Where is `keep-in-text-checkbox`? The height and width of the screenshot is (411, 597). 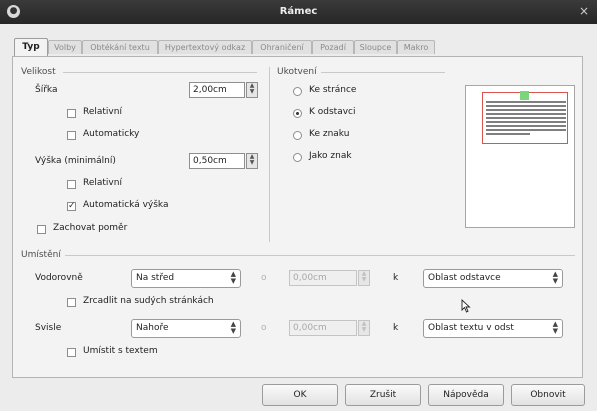 keep-in-text-checkbox is located at coordinates (71, 352).